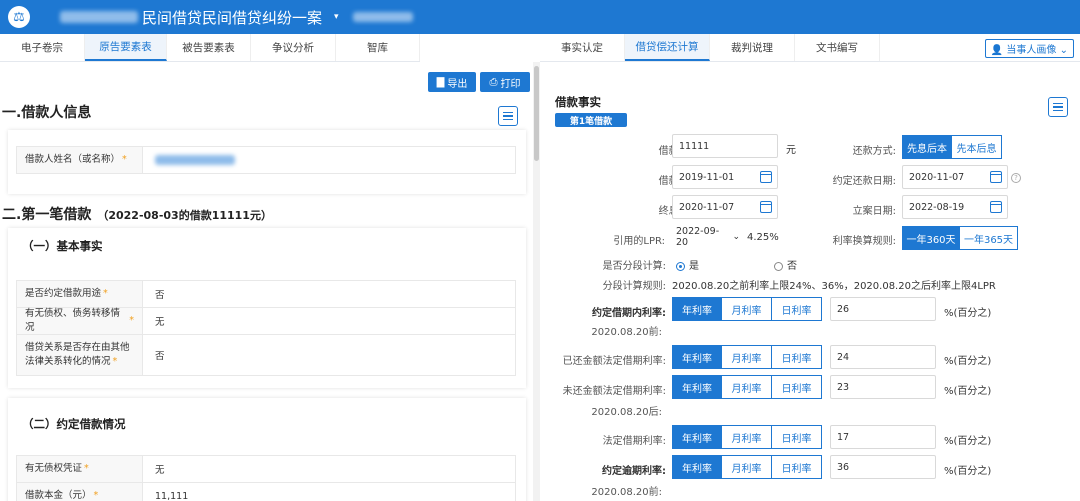  What do you see at coordinates (266, 355) in the screenshot?
I see `table-row: 借贷关系是否存在由其他法律关系转化的情况 * 否` at bounding box center [266, 355].